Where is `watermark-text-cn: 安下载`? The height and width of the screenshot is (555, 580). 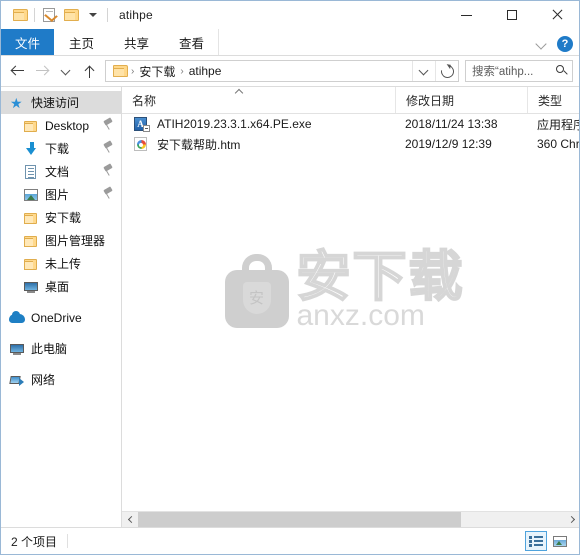
watermark-text-cn: 安下载 is located at coordinates (380, 276).